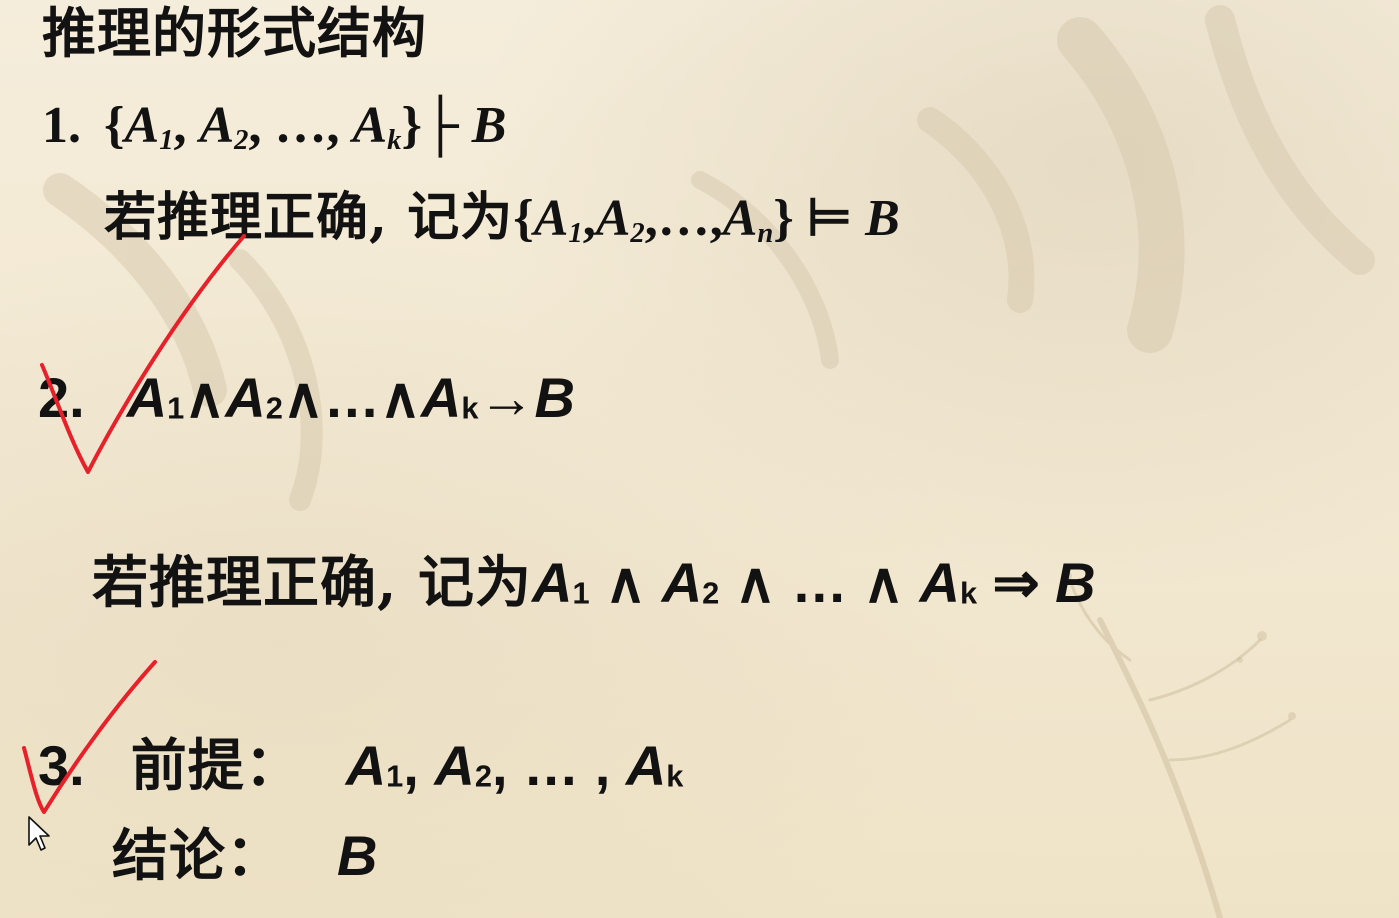  I want to click on item-2-note-formula: A1 ∧ A2 ∧ … ∧ Ak ⇒ B, so click(814, 582).